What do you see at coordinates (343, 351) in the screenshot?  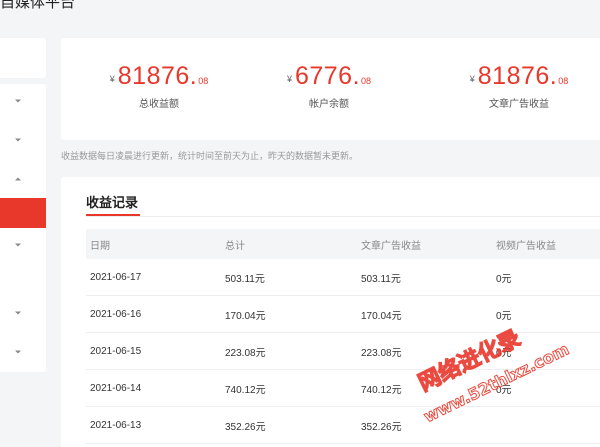 I see `table-row: 2021-06-15 223.08元 223.08元 0元` at bounding box center [343, 351].